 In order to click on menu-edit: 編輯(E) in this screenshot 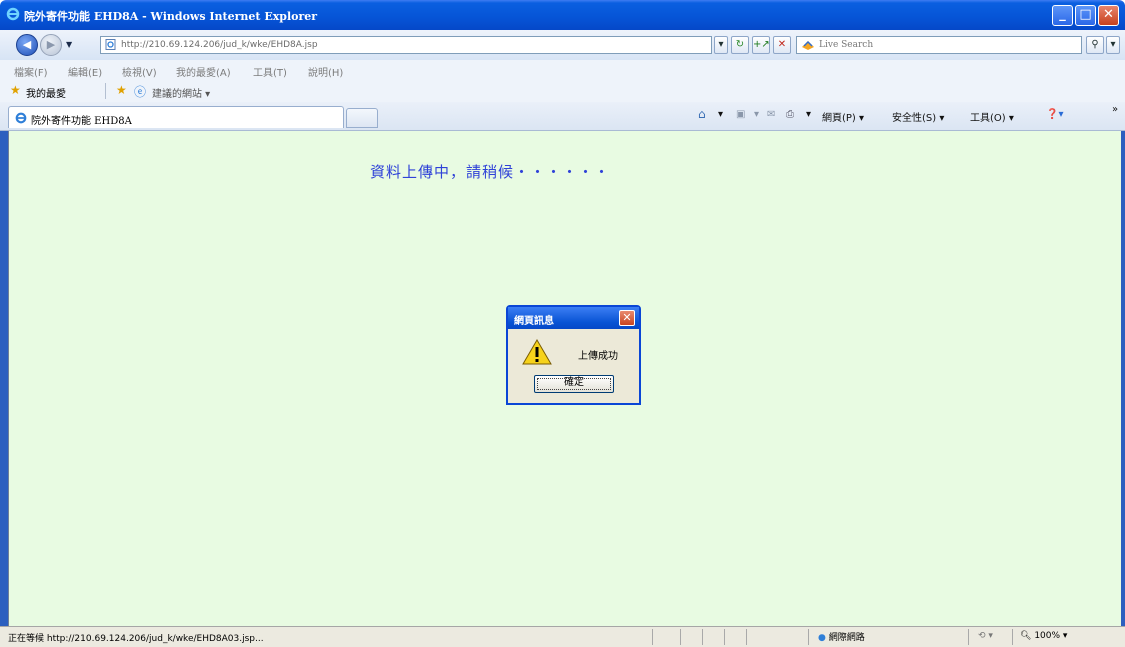, I will do `click(85, 71)`.